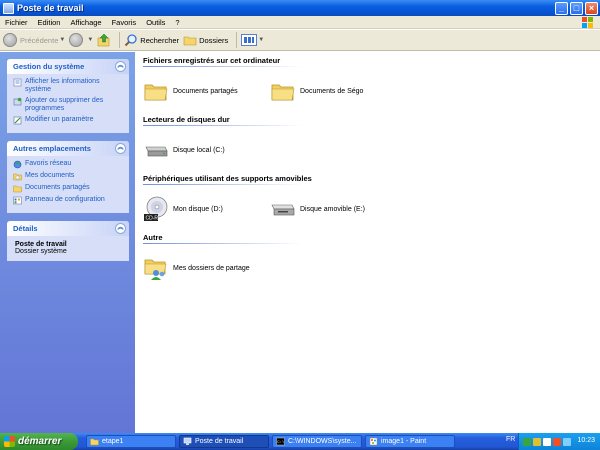 The width and height of the screenshot is (600, 450). I want to click on item-label: Mes dossiers de partage, so click(211, 268).